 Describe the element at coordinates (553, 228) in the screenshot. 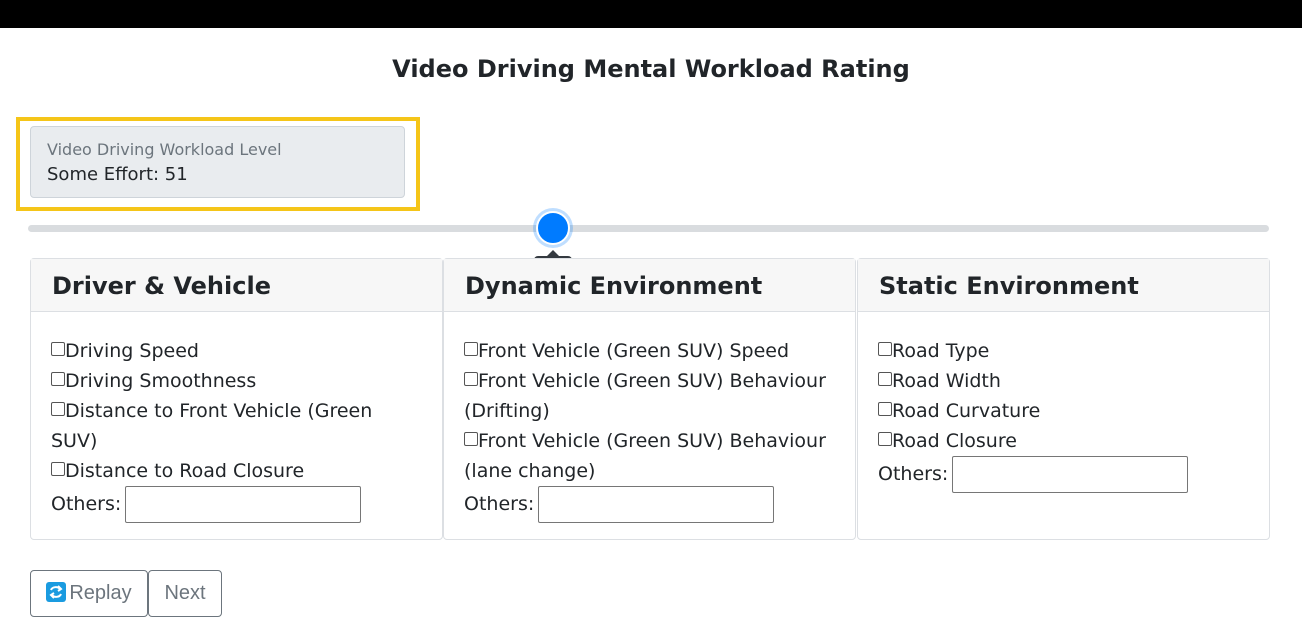

I see `workload-slider-thumb` at that location.